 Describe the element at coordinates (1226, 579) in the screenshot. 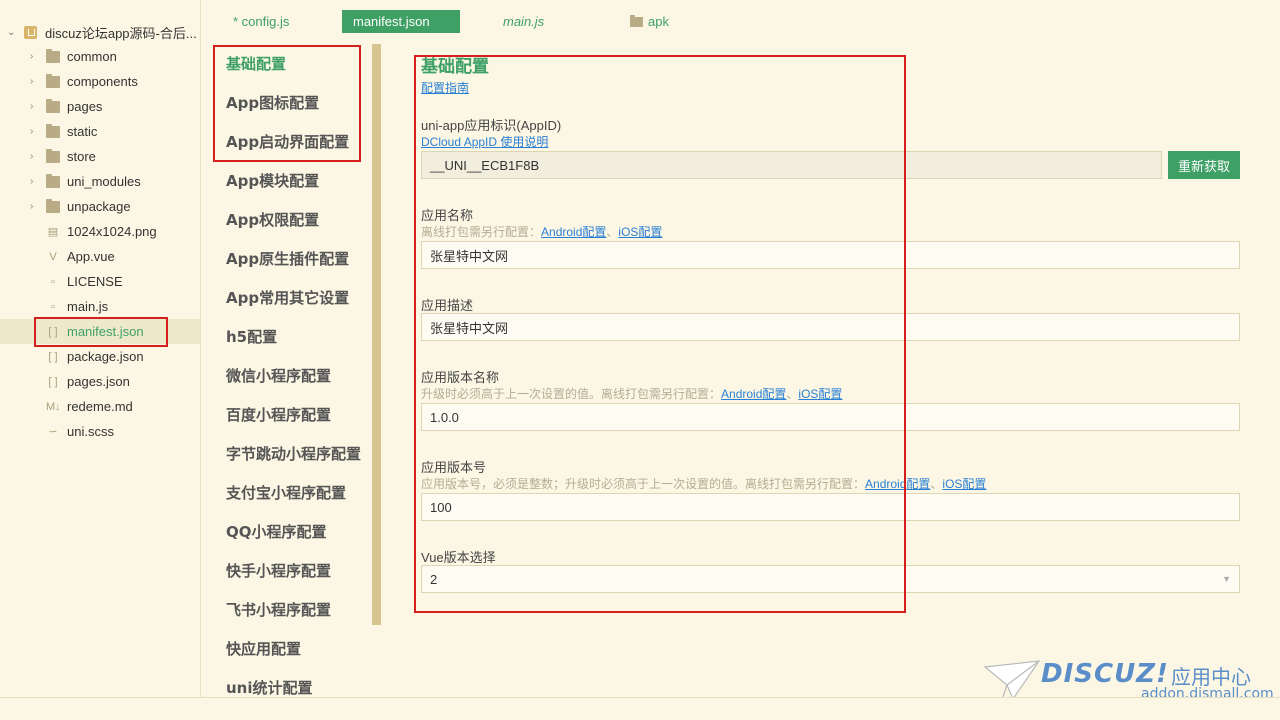

I see `chevron-down-icon: ▼` at that location.